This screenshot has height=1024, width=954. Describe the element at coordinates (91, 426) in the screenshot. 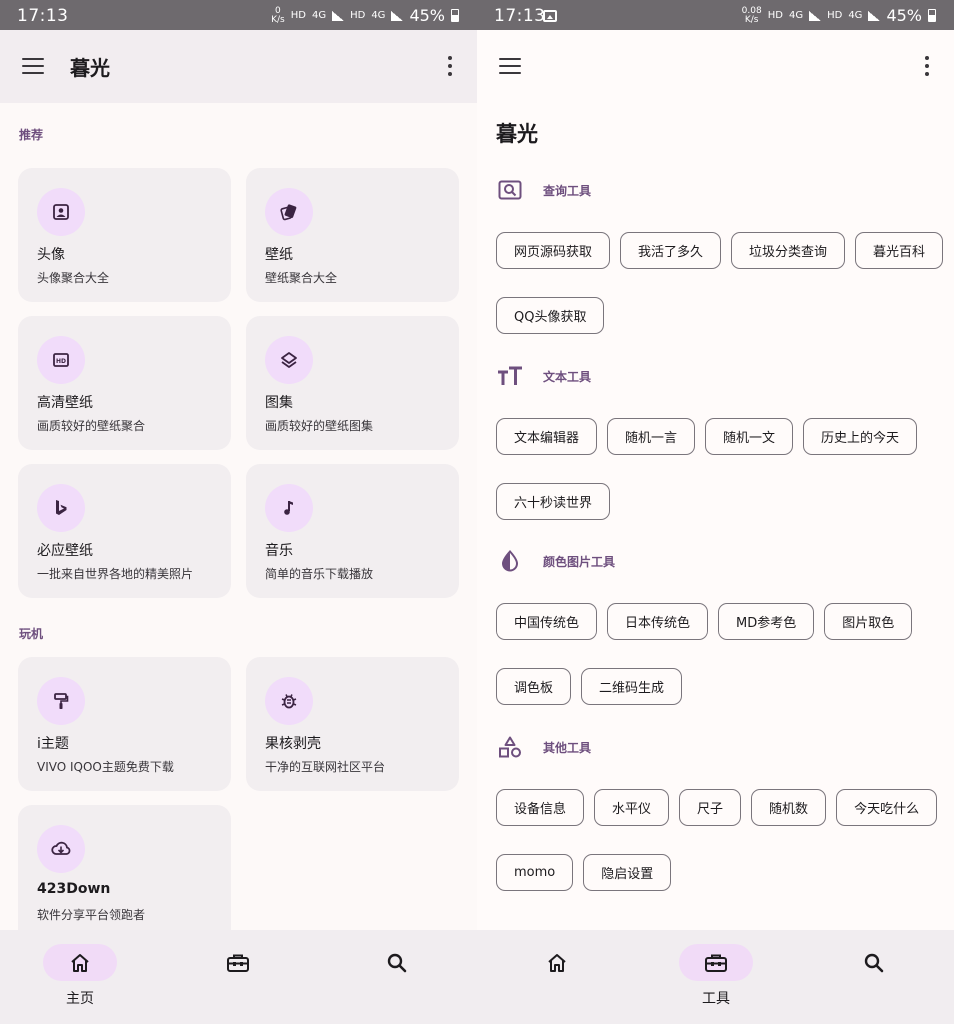

I see `card-subtitle: 画质较好的壁纸聚合` at that location.